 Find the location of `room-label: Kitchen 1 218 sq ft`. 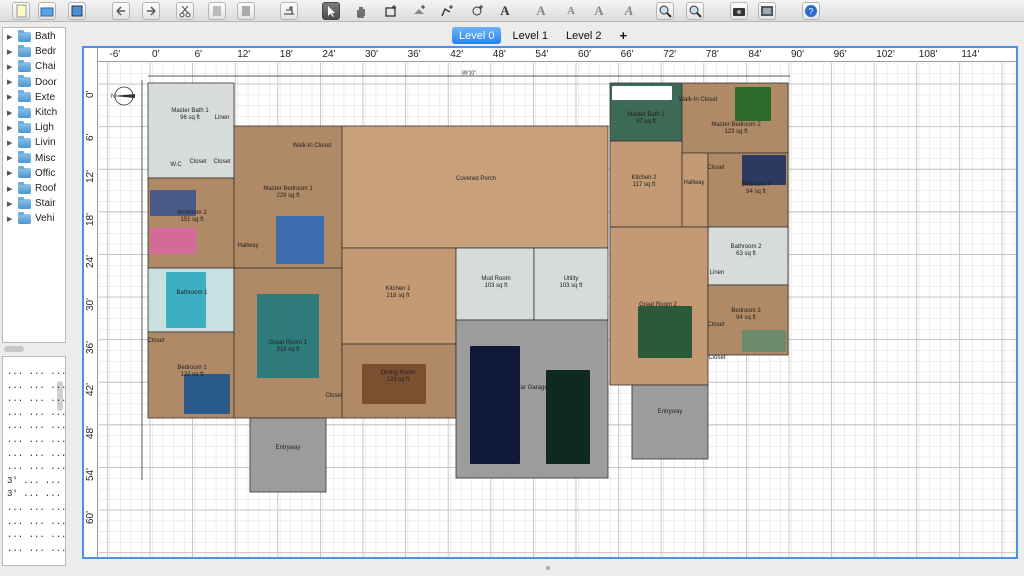

room-label: Kitchen 1 218 sq ft is located at coordinates (397, 293).